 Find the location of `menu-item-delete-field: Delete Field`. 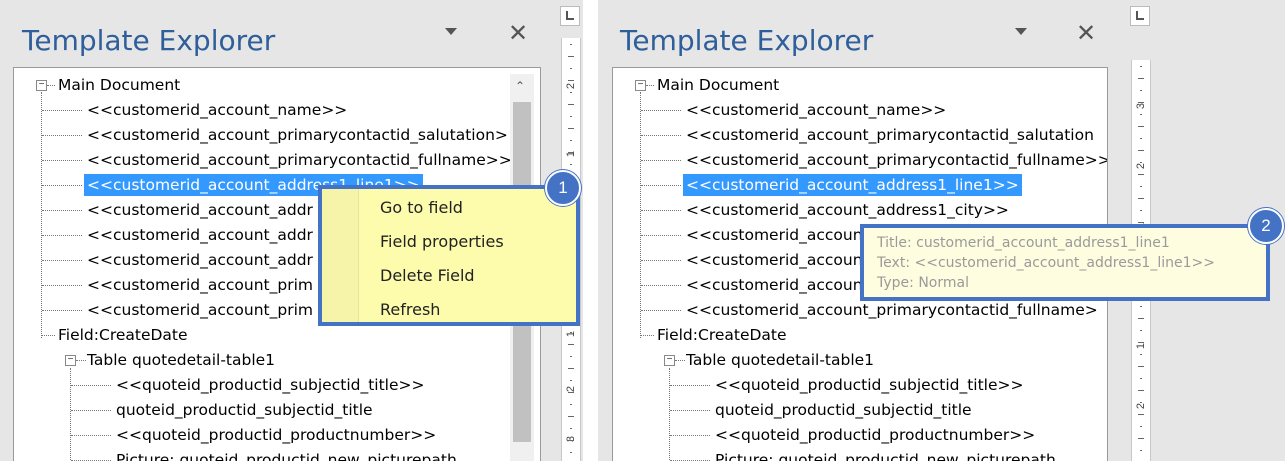

menu-item-delete-field: Delete Field is located at coordinates (427, 275).